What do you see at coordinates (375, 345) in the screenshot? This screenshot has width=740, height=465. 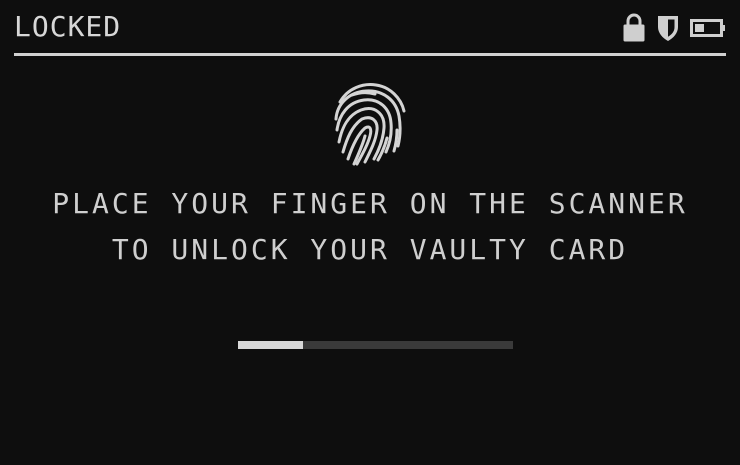 I see `scan-progress-bar` at bounding box center [375, 345].